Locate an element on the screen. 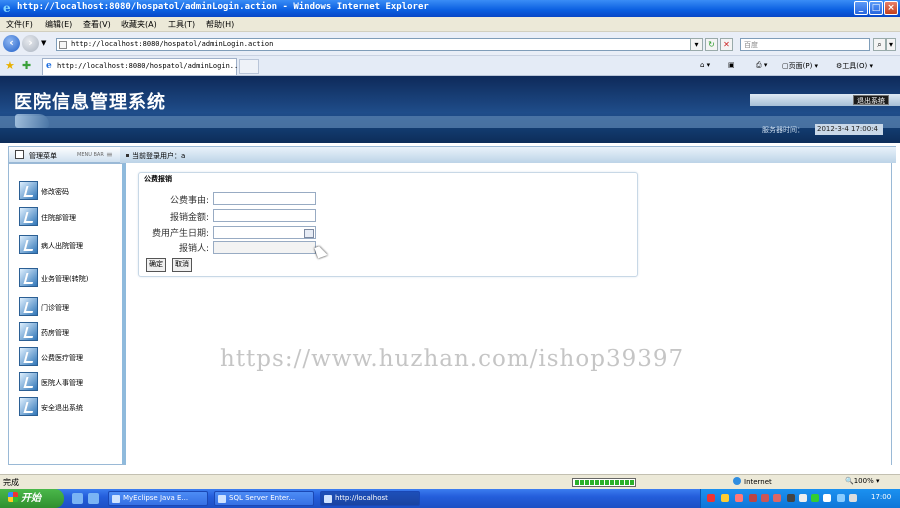  sidebar-item-label: 公费医疗管理 is located at coordinates (62, 358).